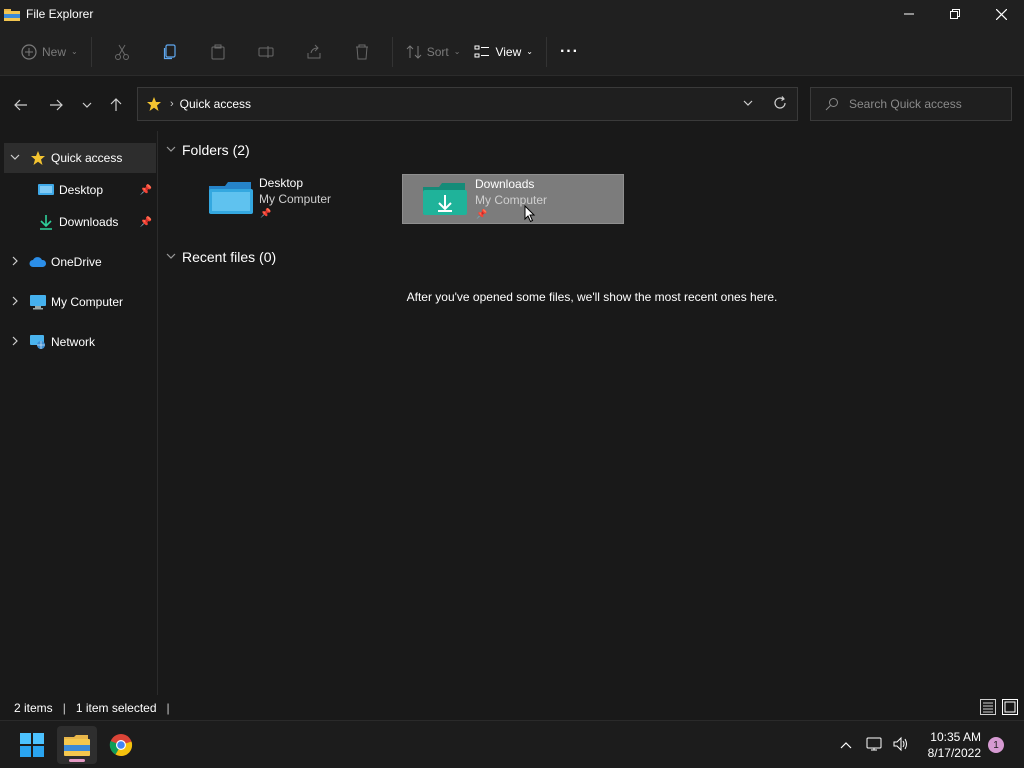  I want to click on copy-icon, so click(169, 51).